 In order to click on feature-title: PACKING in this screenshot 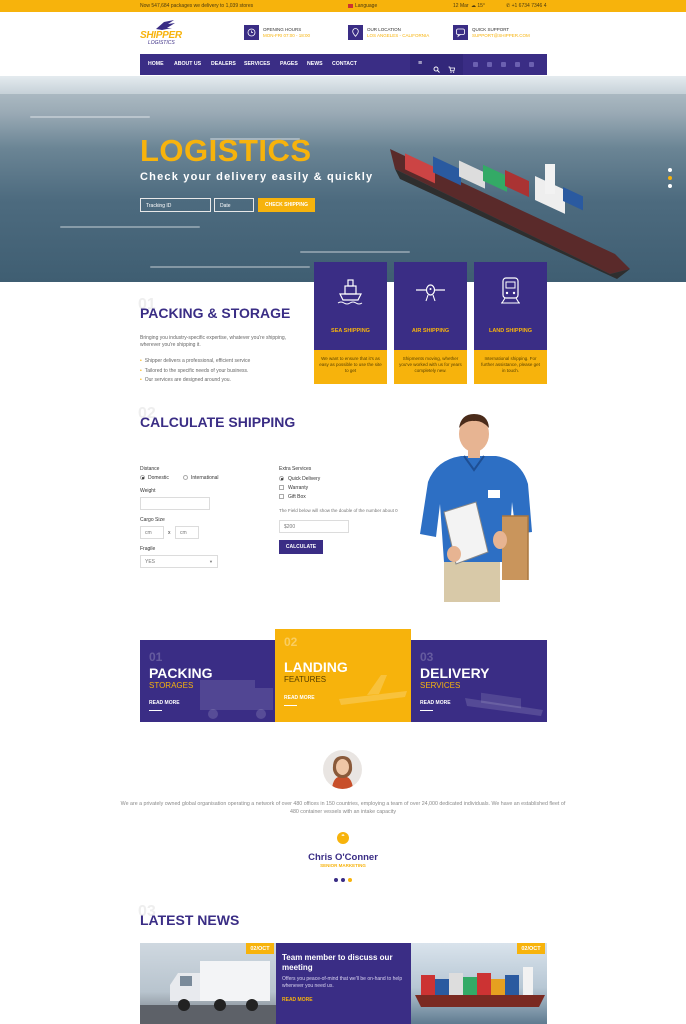, I will do `click(181, 673)`.